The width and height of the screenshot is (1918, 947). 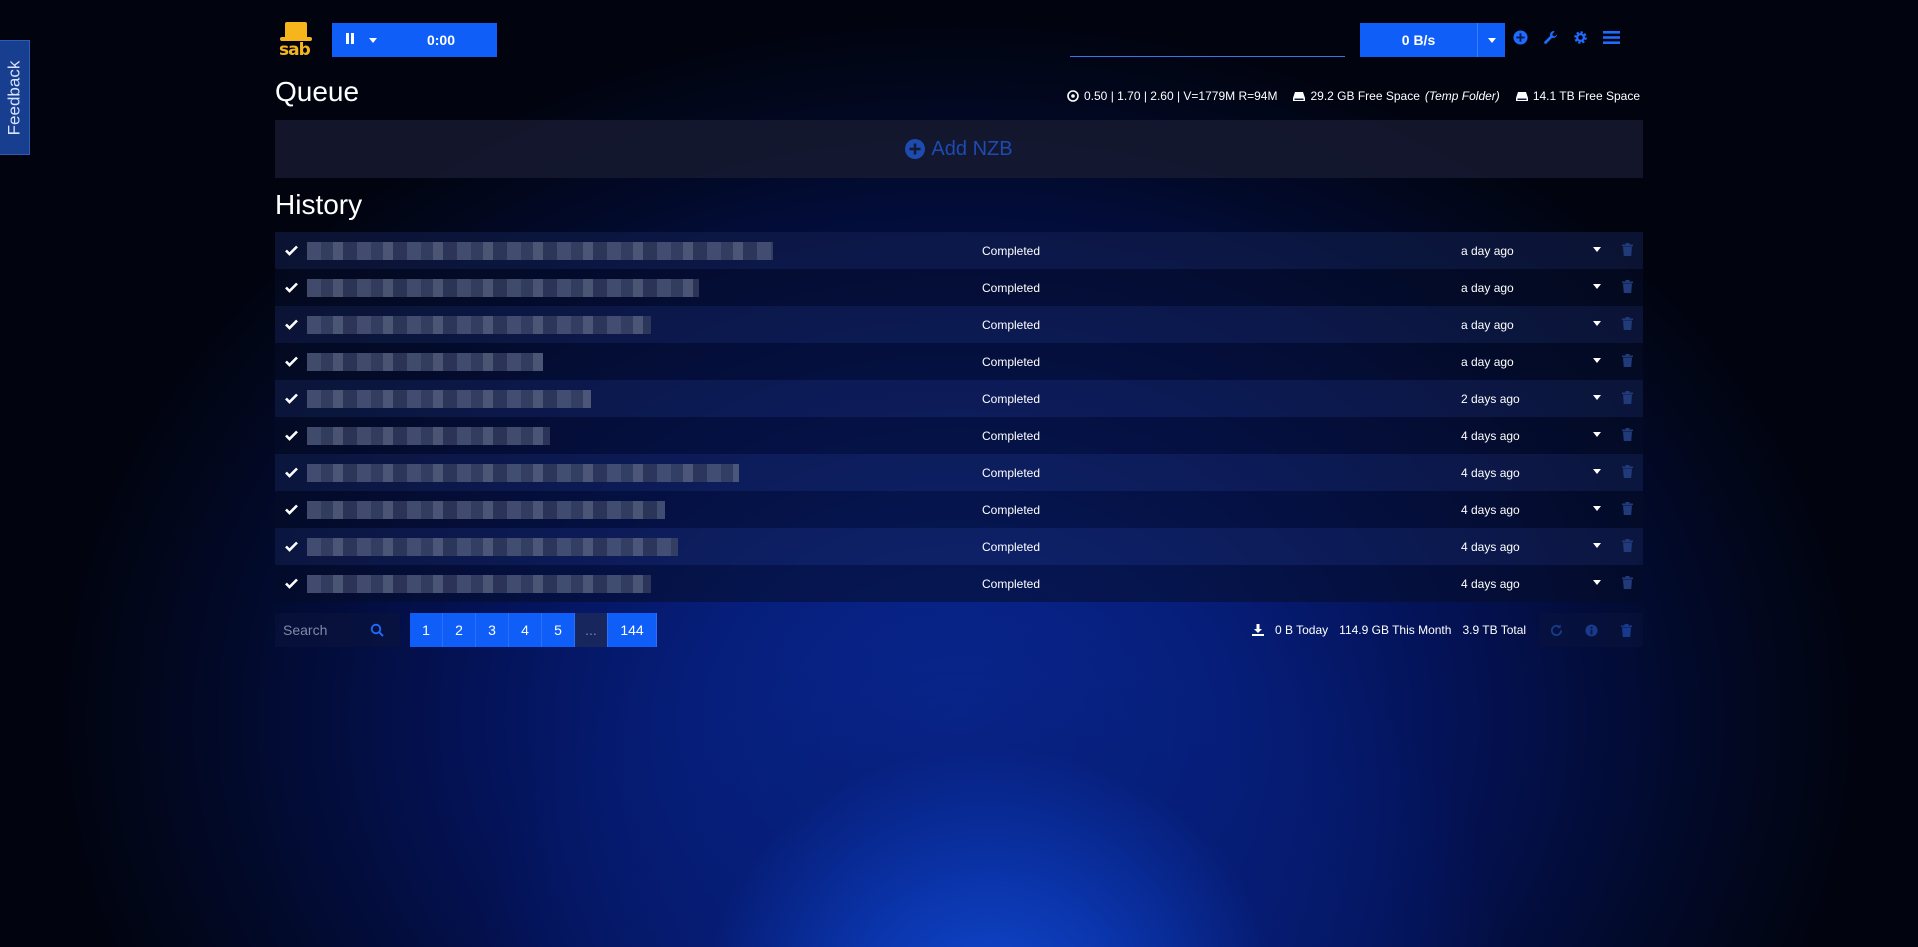 I want to click on page-button: 1, so click(x=426, y=630).